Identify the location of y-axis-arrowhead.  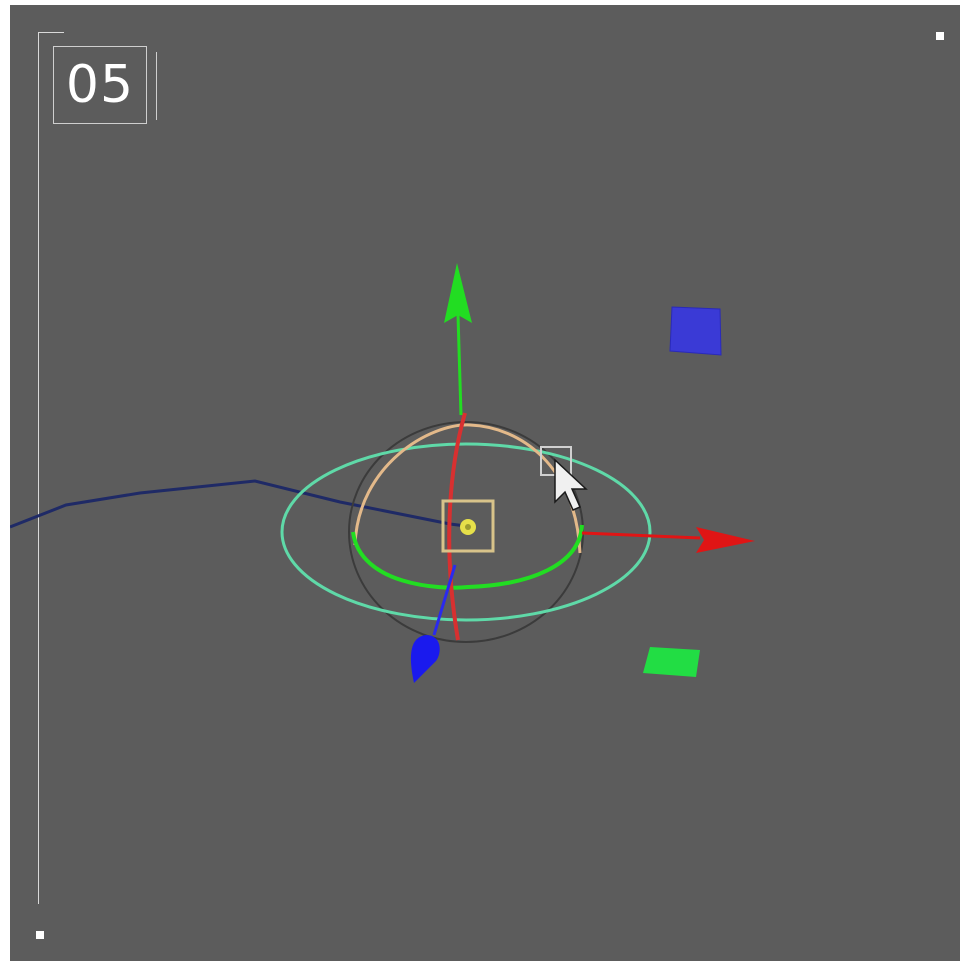
(458, 293).